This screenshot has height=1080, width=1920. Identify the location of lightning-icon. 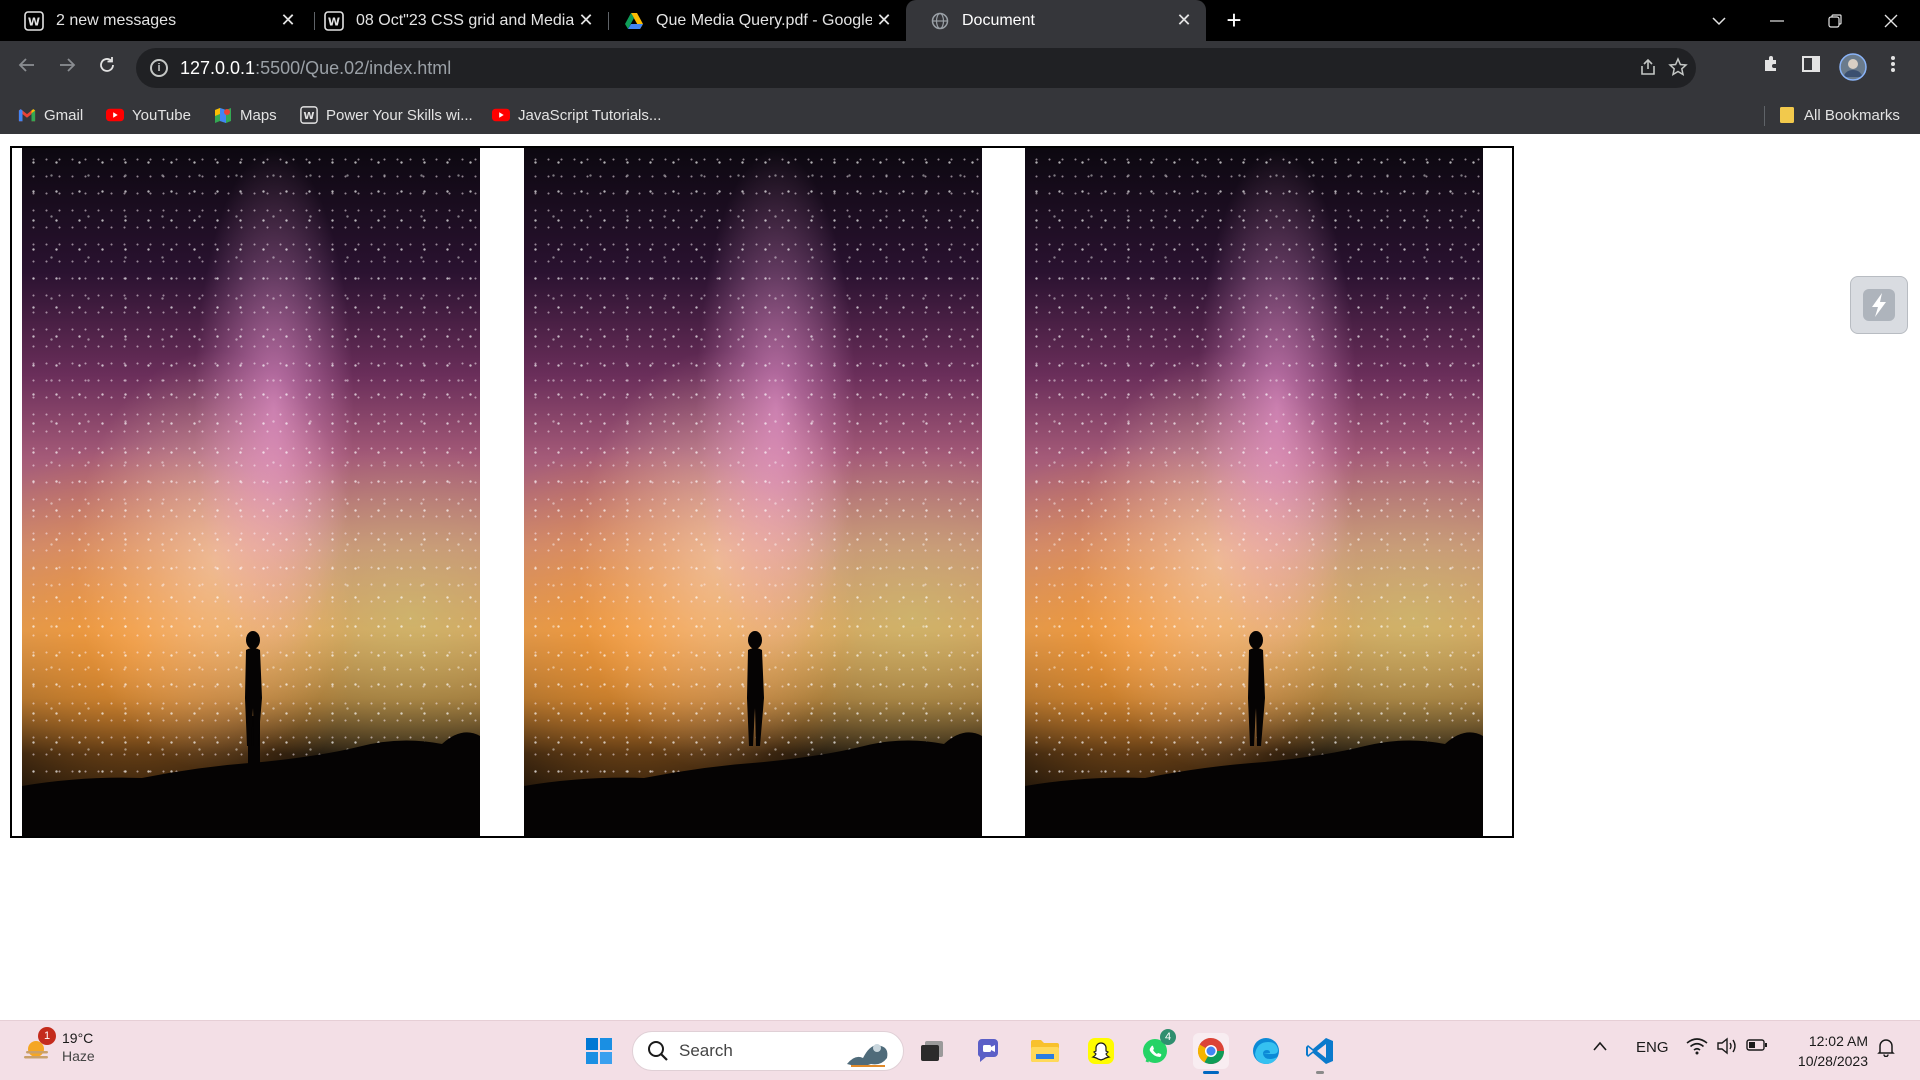
(1879, 305).